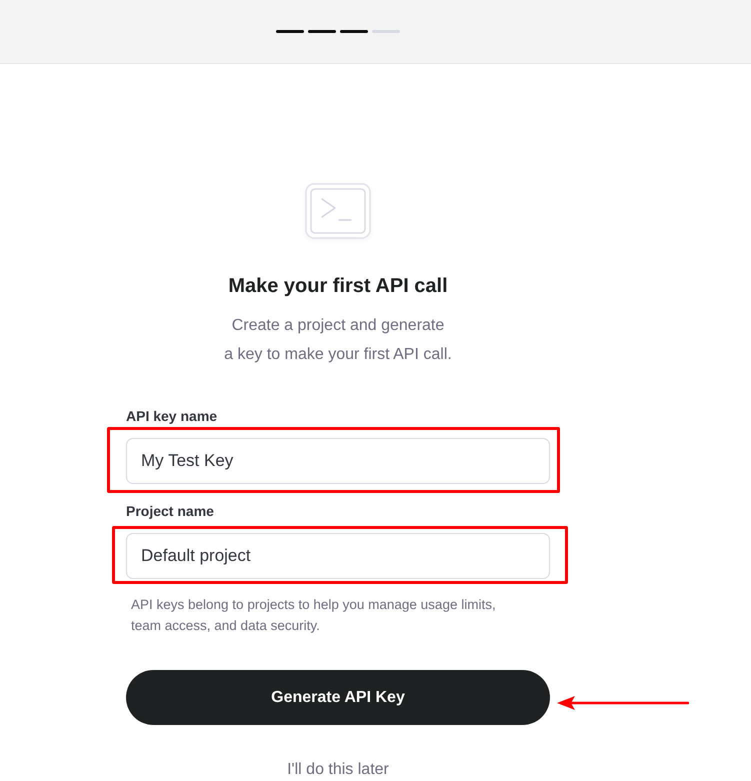 Image resolution: width=751 pixels, height=781 pixels. What do you see at coordinates (313, 615) in the screenshot?
I see `help-text: API keys belong to projects to help you manage usage limits, team access, and data security.` at bounding box center [313, 615].